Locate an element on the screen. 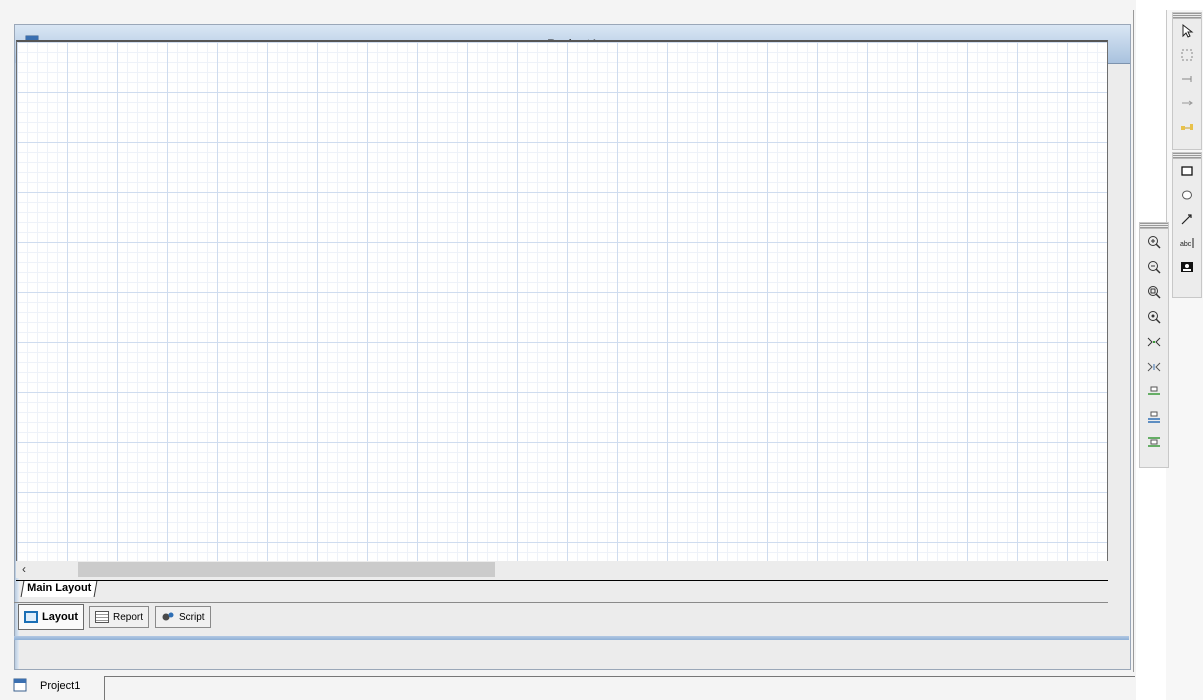 The image size is (1203, 700). tab-main-layout: Main Layout is located at coordinates (59, 589).